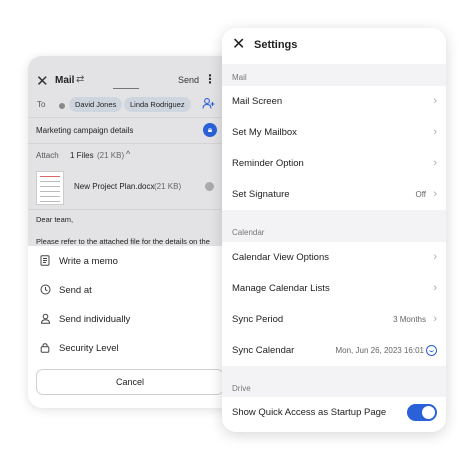  I want to click on settings-row-label: Set My Mailbox, so click(264, 132).